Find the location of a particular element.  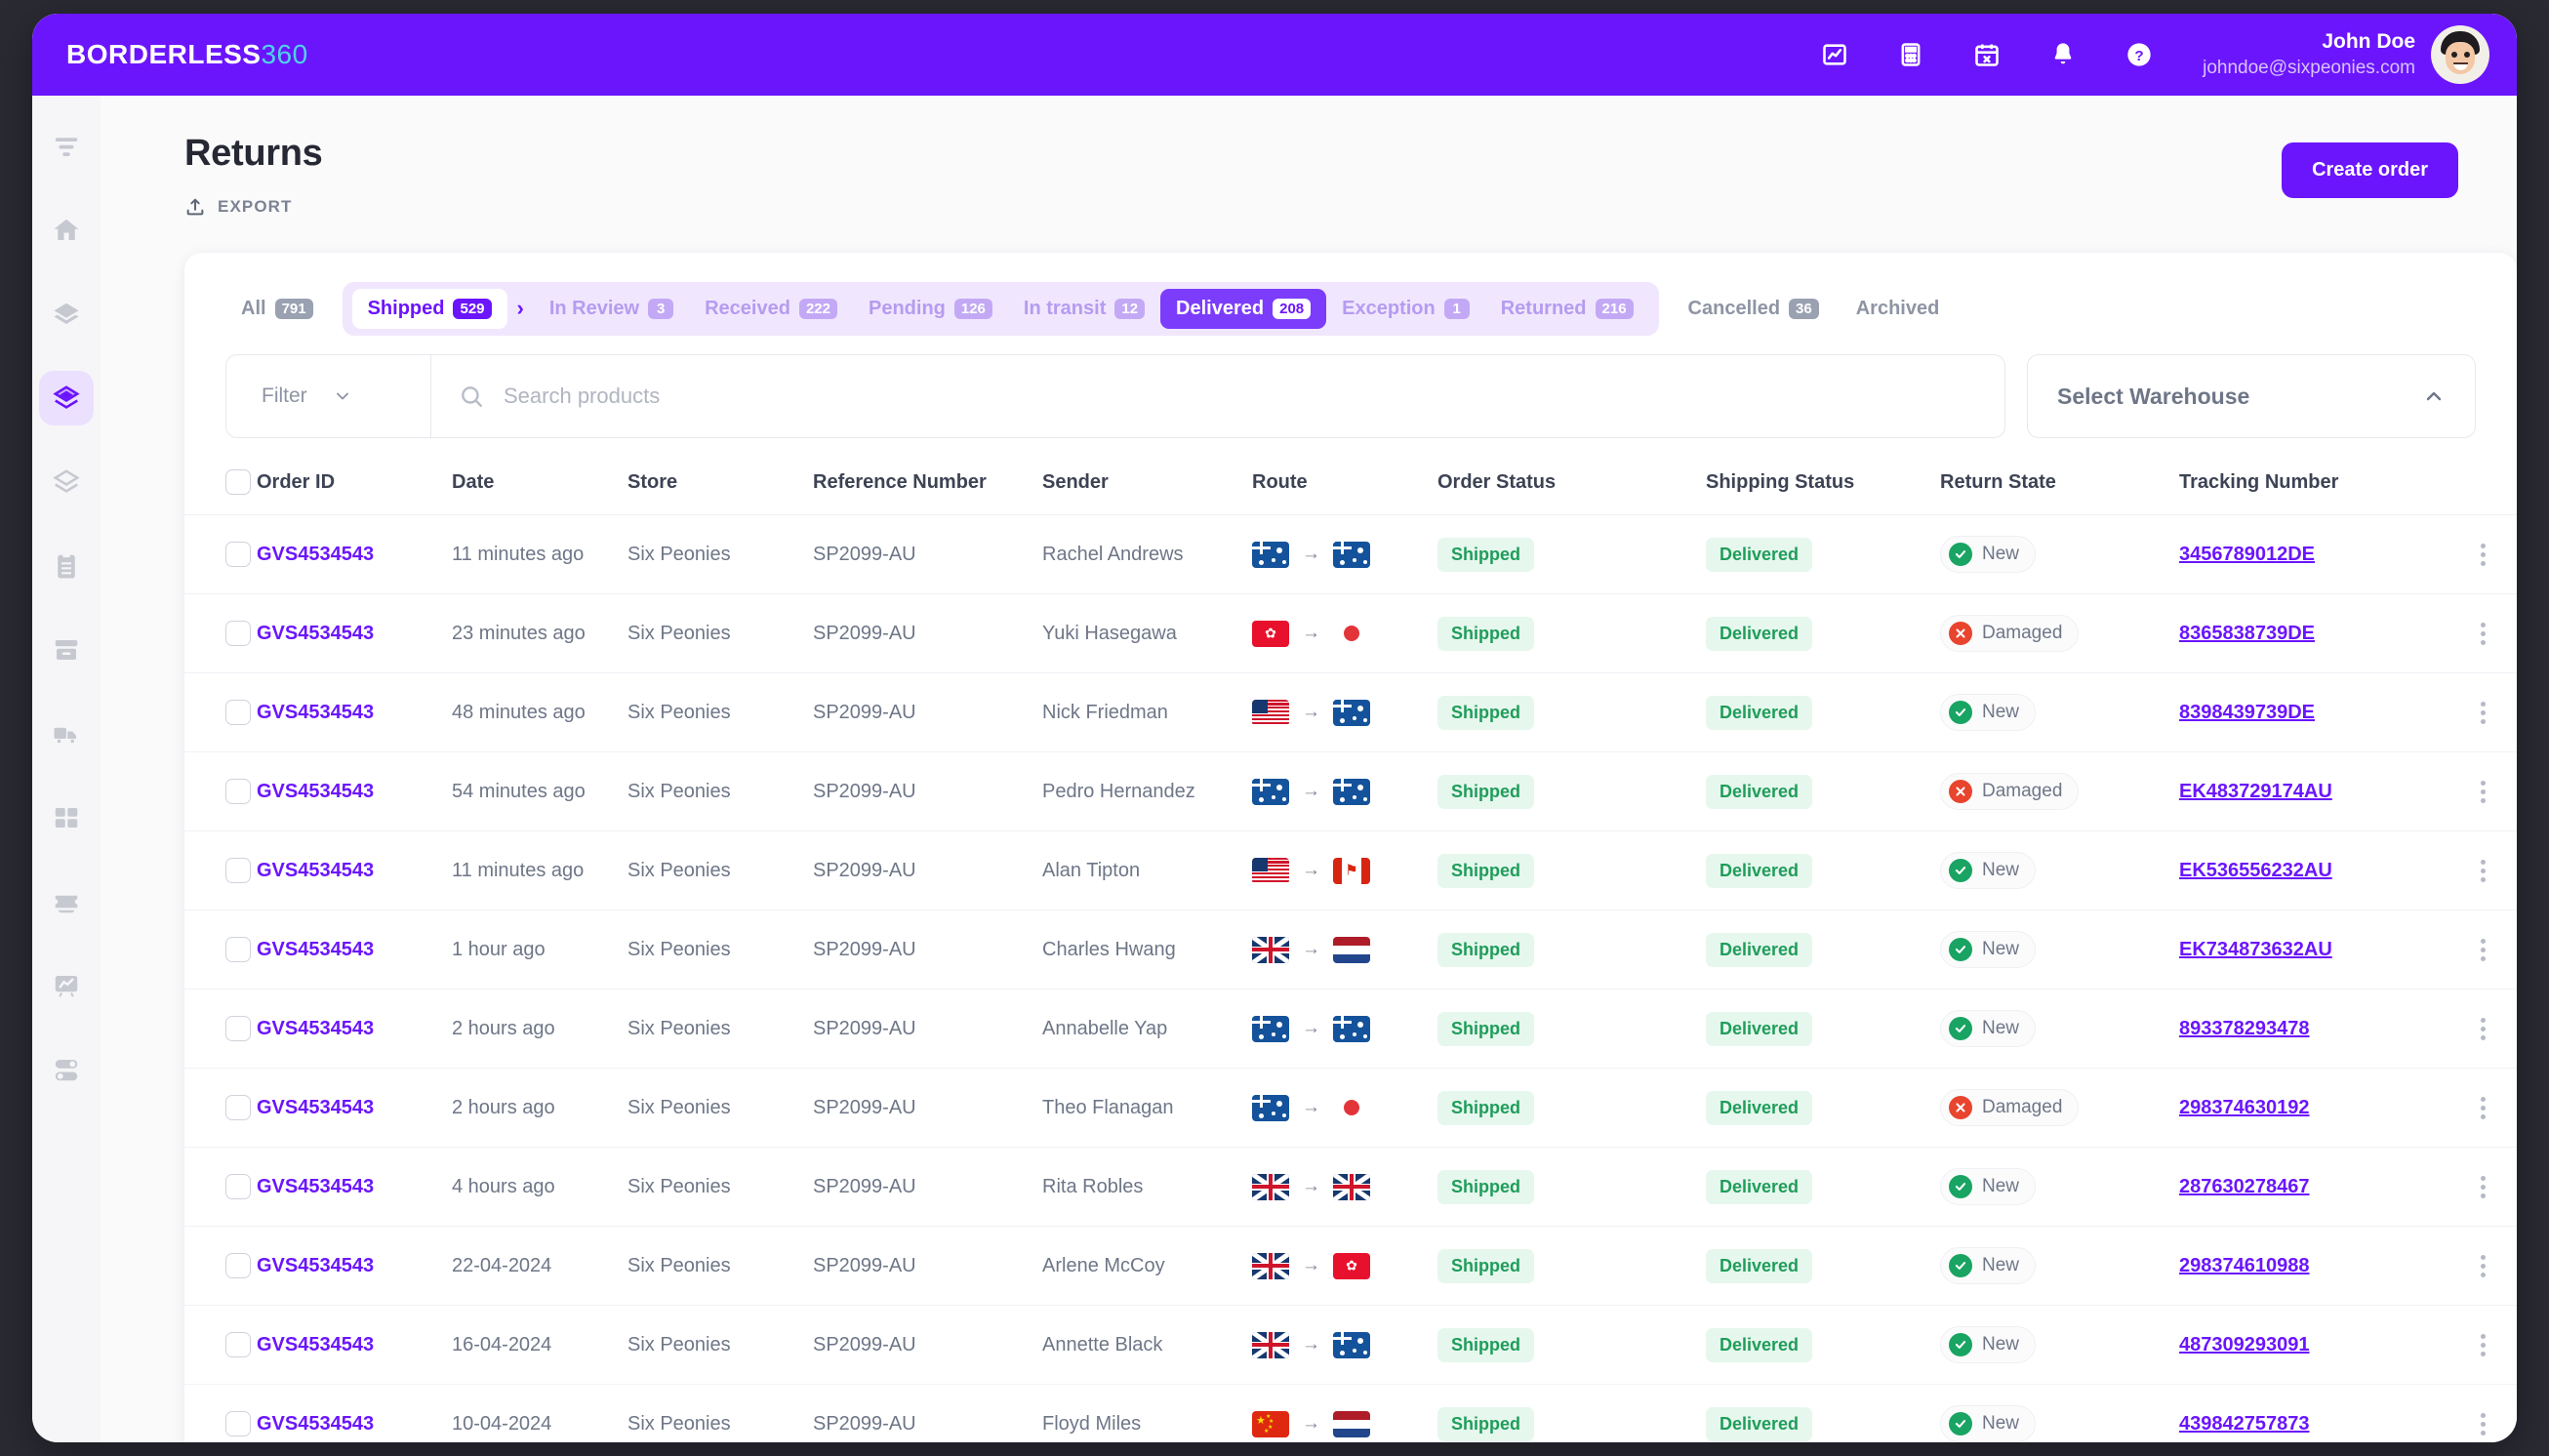

app-logo: BORDERLESS 360 is located at coordinates (187, 54).